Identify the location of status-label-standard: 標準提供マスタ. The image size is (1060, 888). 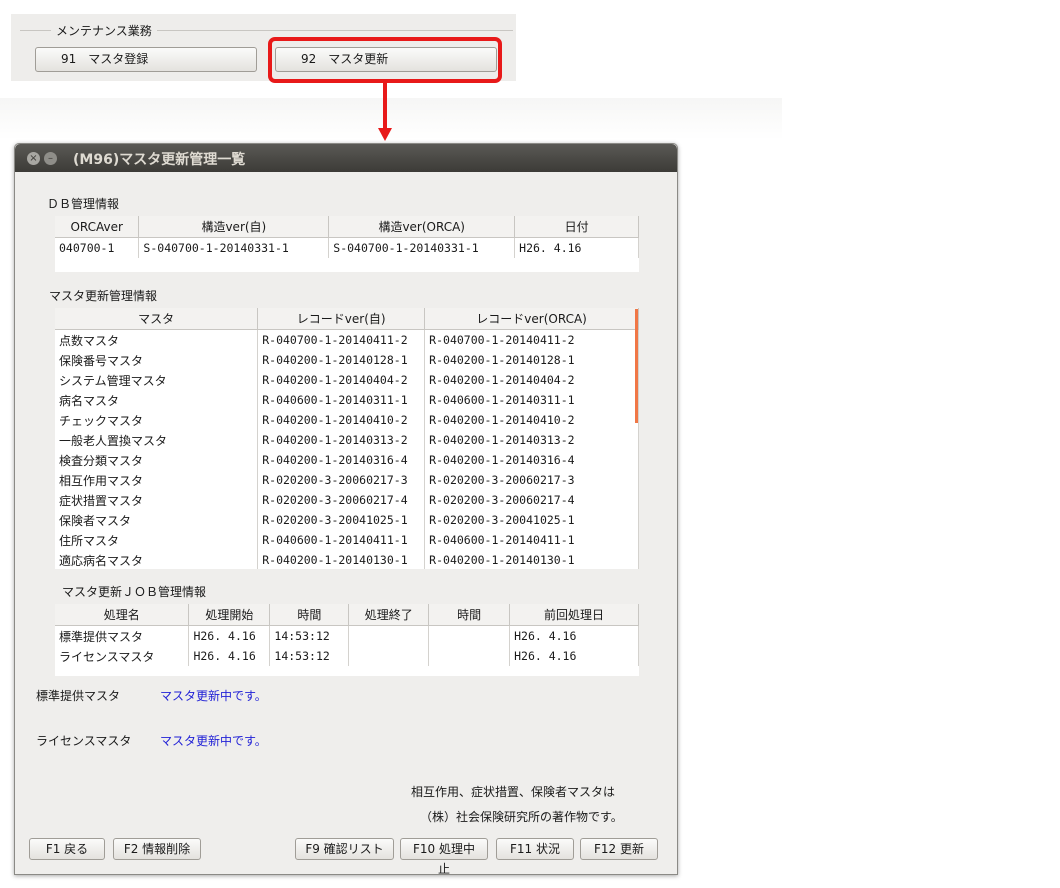
(78, 696).